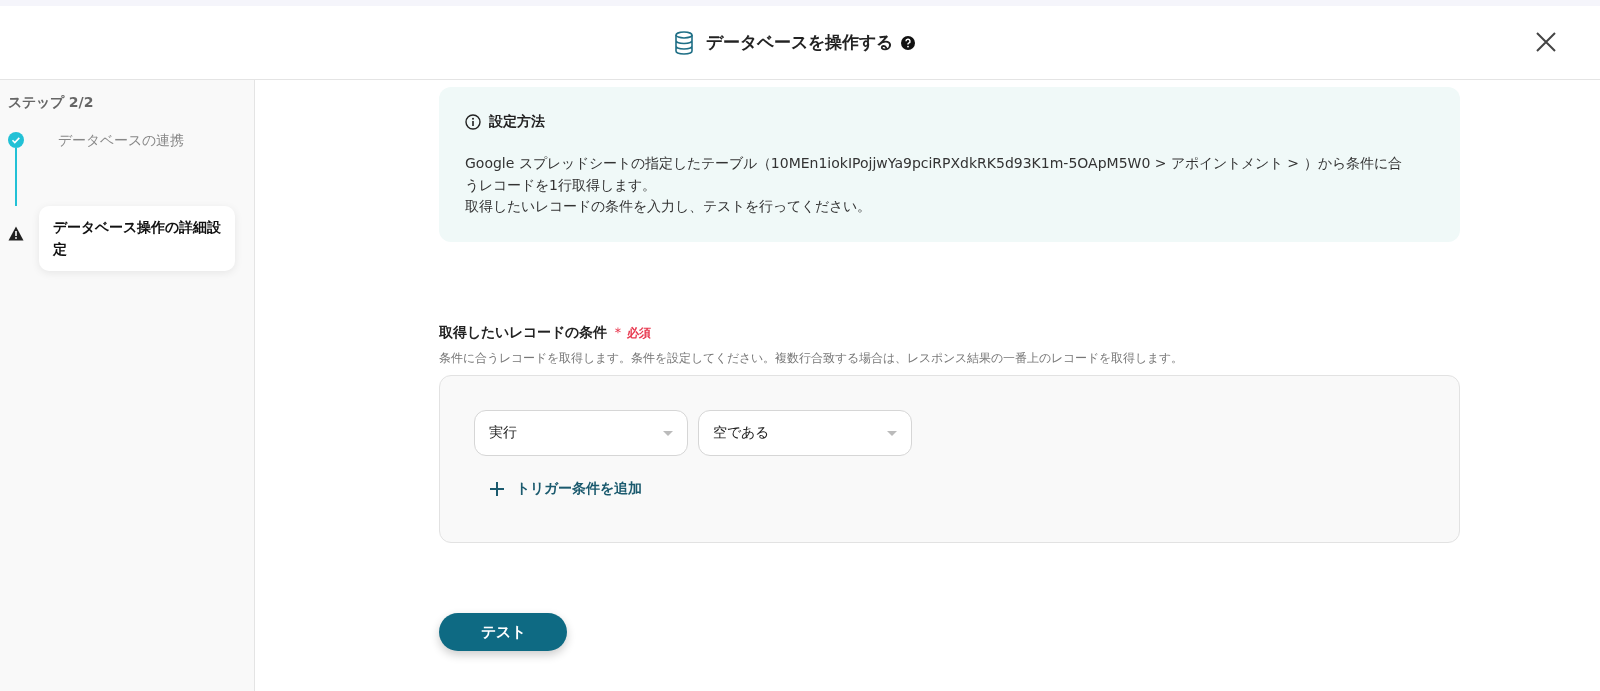 This screenshot has height=691, width=1600. Describe the element at coordinates (581, 433) in the screenshot. I see `dropdown-field: 実行` at that location.